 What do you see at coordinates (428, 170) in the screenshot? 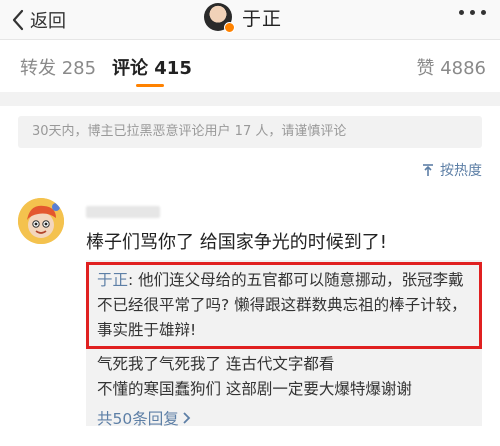
I see `sort-icon` at bounding box center [428, 170].